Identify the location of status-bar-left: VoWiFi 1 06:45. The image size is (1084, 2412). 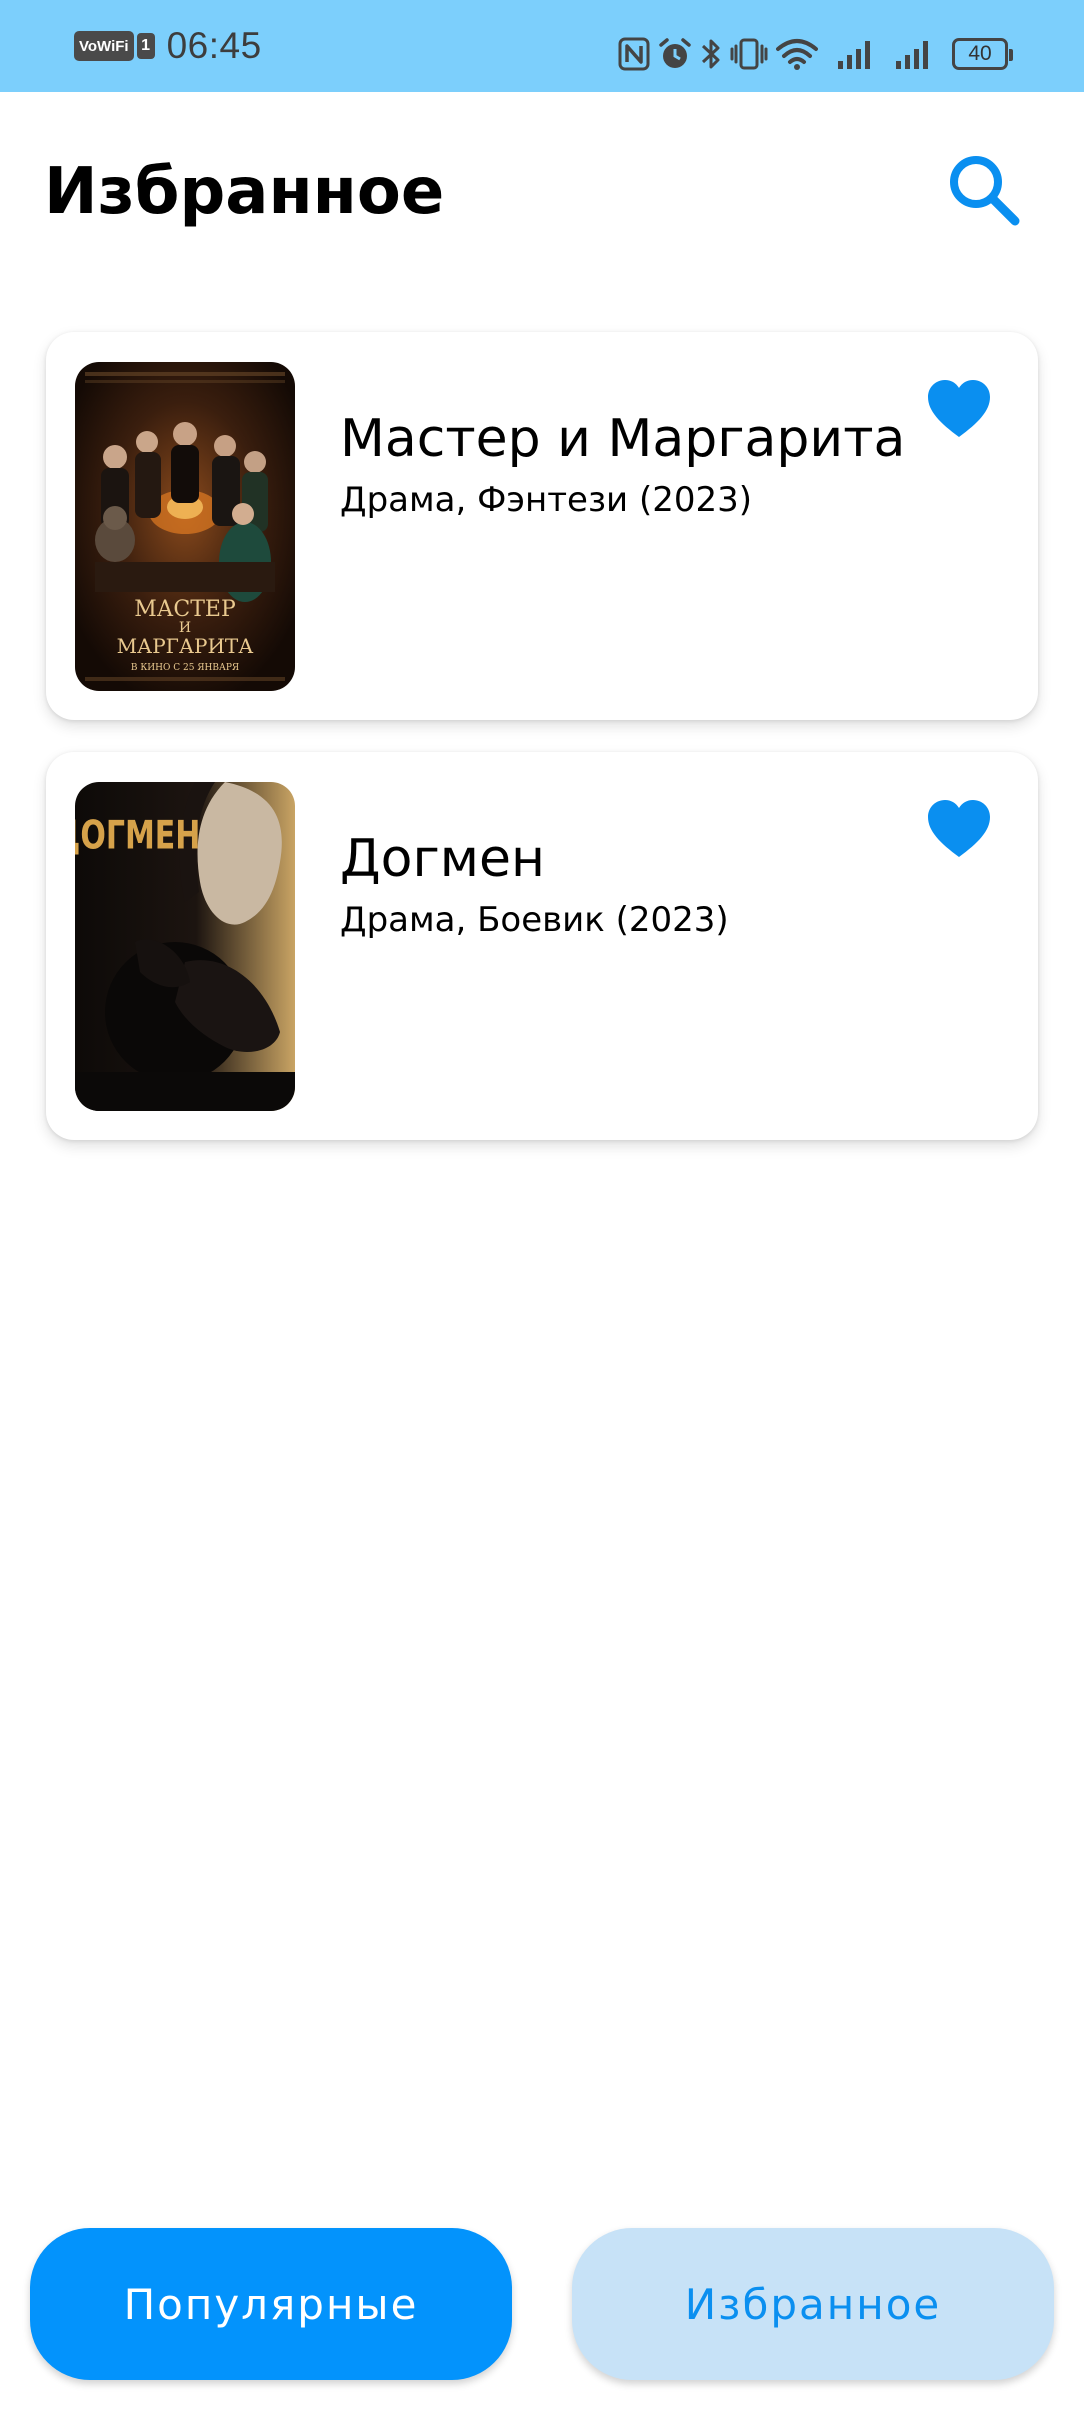
(168, 46).